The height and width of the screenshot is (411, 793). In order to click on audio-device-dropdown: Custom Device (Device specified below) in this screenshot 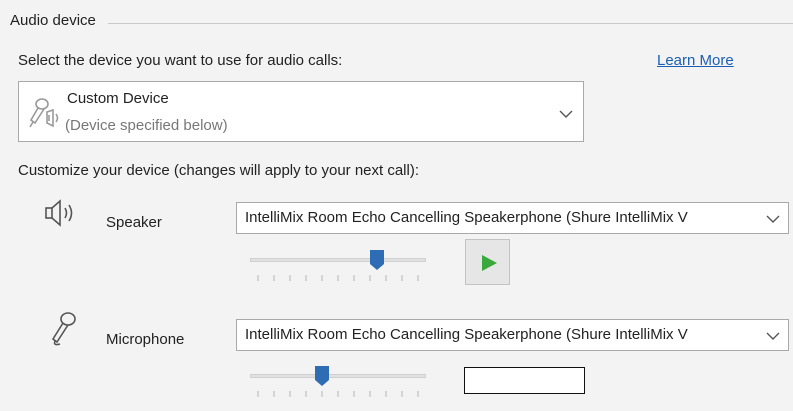, I will do `click(301, 111)`.